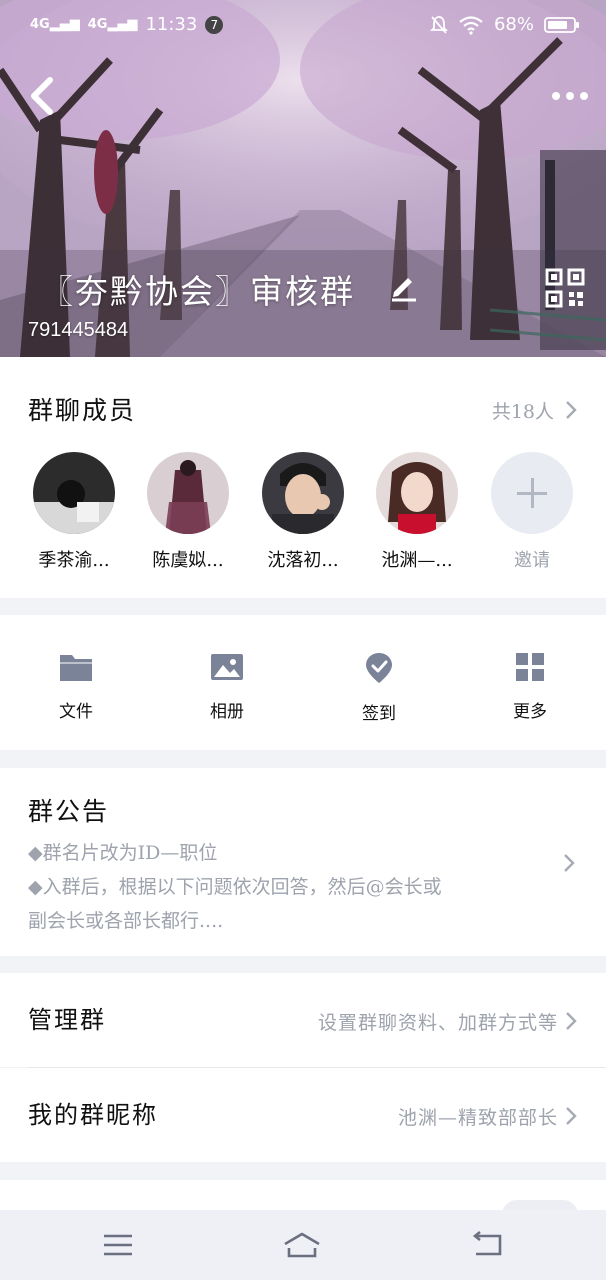 This screenshot has width=606, height=1280. Describe the element at coordinates (214, 24) in the screenshot. I see `notification-count-badge: 7` at that location.